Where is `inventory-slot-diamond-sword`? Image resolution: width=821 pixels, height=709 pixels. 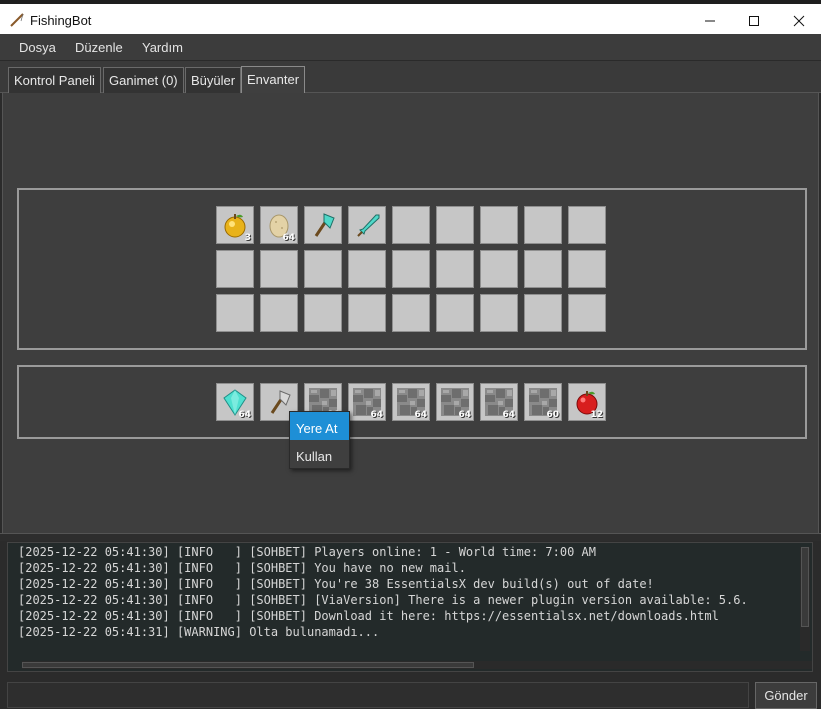 inventory-slot-diamond-sword is located at coordinates (367, 225).